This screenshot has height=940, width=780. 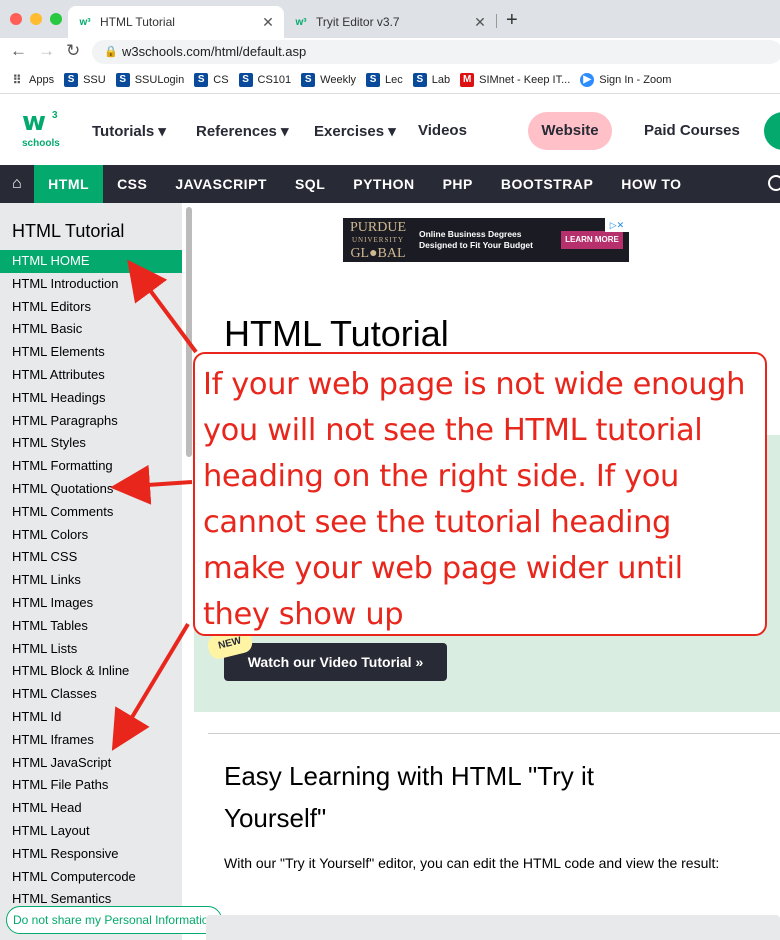 I want to click on bookmark-weekly: S Weekly, so click(x=329, y=79).